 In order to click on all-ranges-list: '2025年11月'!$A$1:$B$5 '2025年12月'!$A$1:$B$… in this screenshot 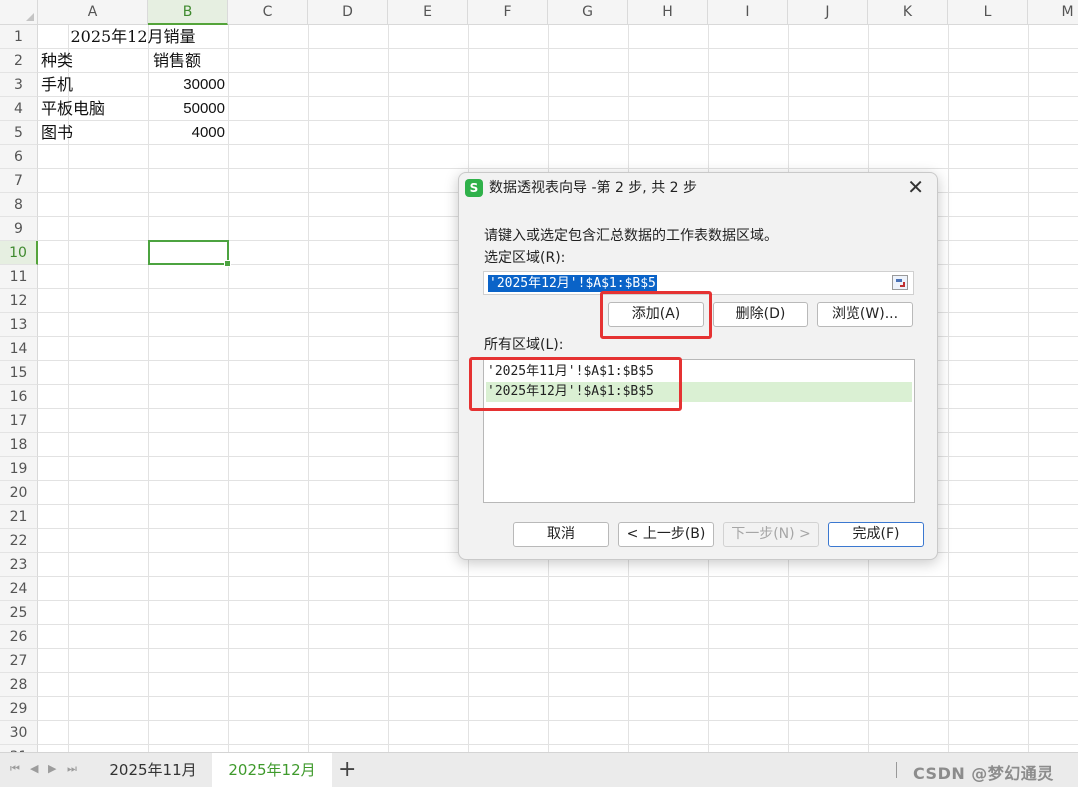, I will do `click(699, 431)`.